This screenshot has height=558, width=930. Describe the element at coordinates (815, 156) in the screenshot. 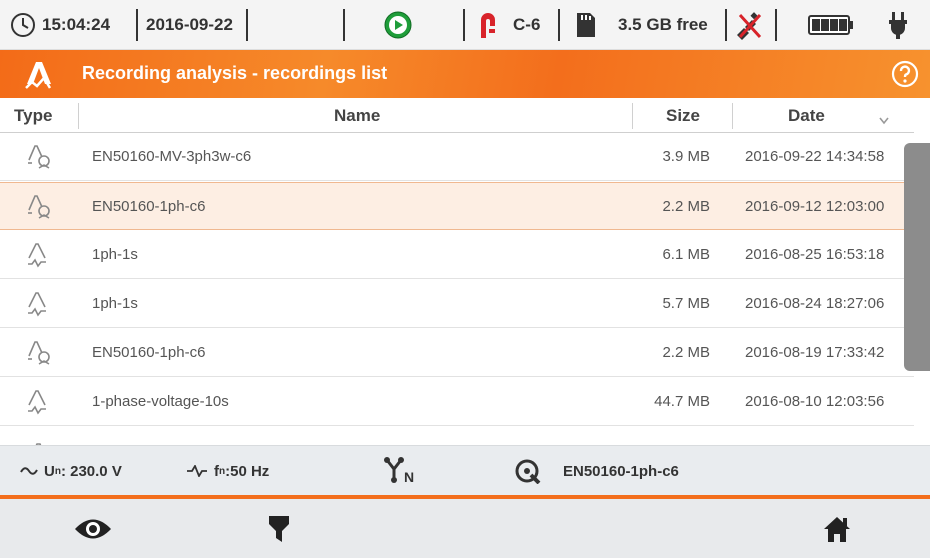

I see `recording-date: 2016-09-22 14:34:58` at that location.